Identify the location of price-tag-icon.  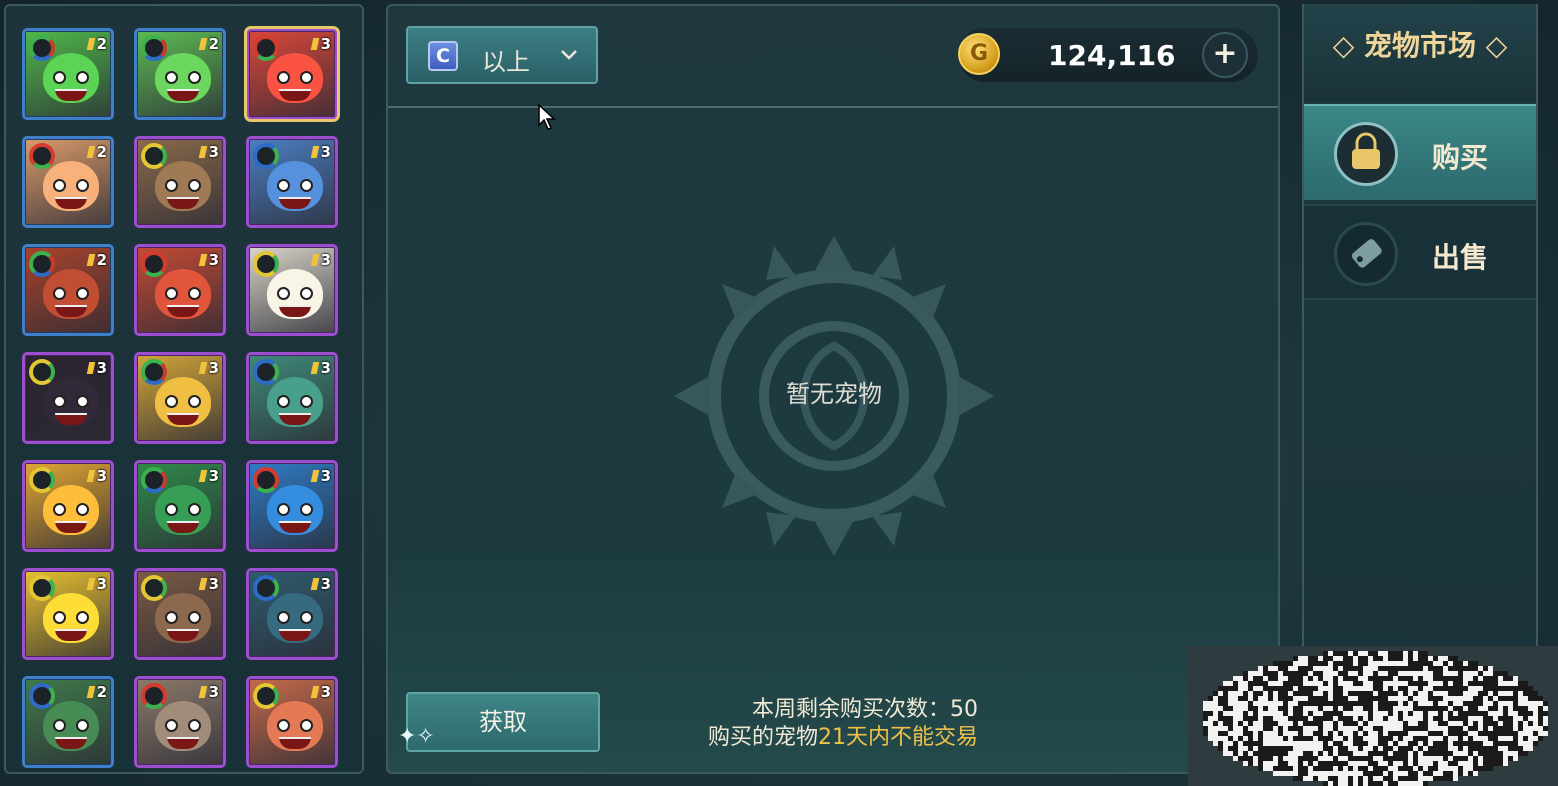
(1366, 254).